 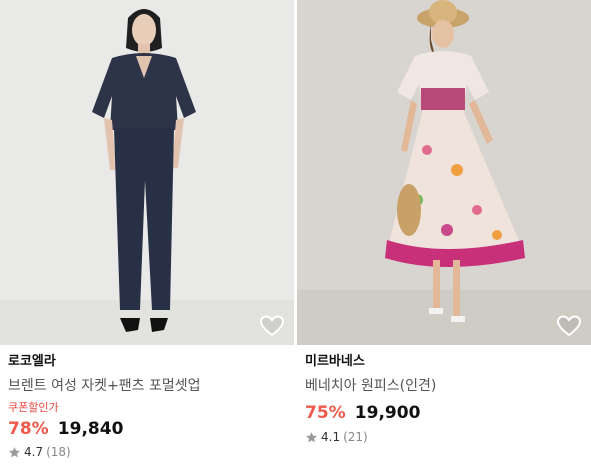 I want to click on product-info: 미르바네스 베네치아 원피스(인견) 75% 19,900 4.1 (21), so click(x=446, y=399).